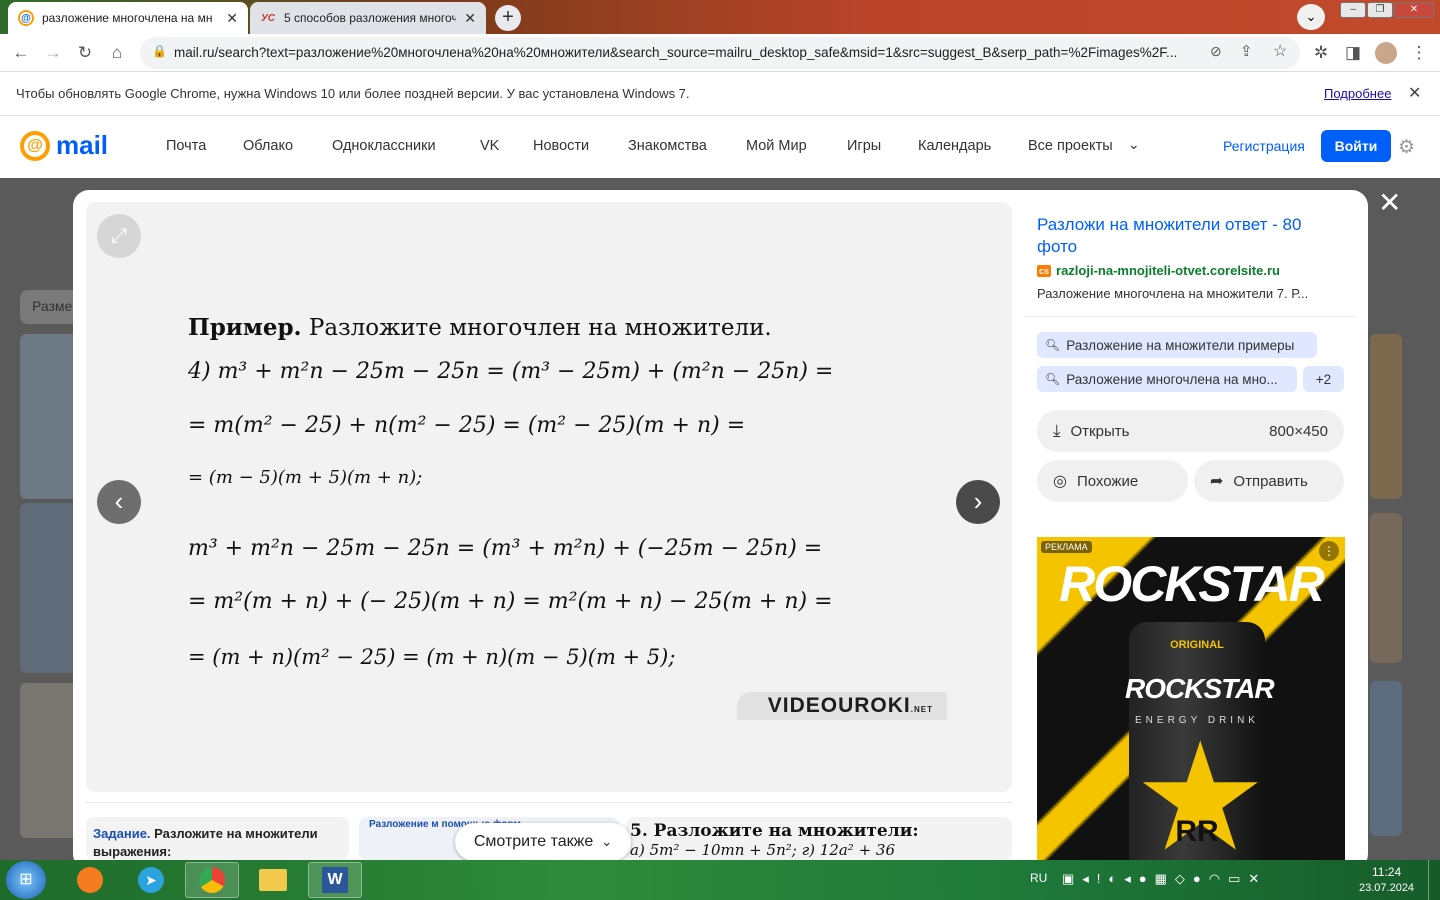  Describe the element at coordinates (186, 146) in the screenshot. I see `nav-pochta: Почта` at that location.